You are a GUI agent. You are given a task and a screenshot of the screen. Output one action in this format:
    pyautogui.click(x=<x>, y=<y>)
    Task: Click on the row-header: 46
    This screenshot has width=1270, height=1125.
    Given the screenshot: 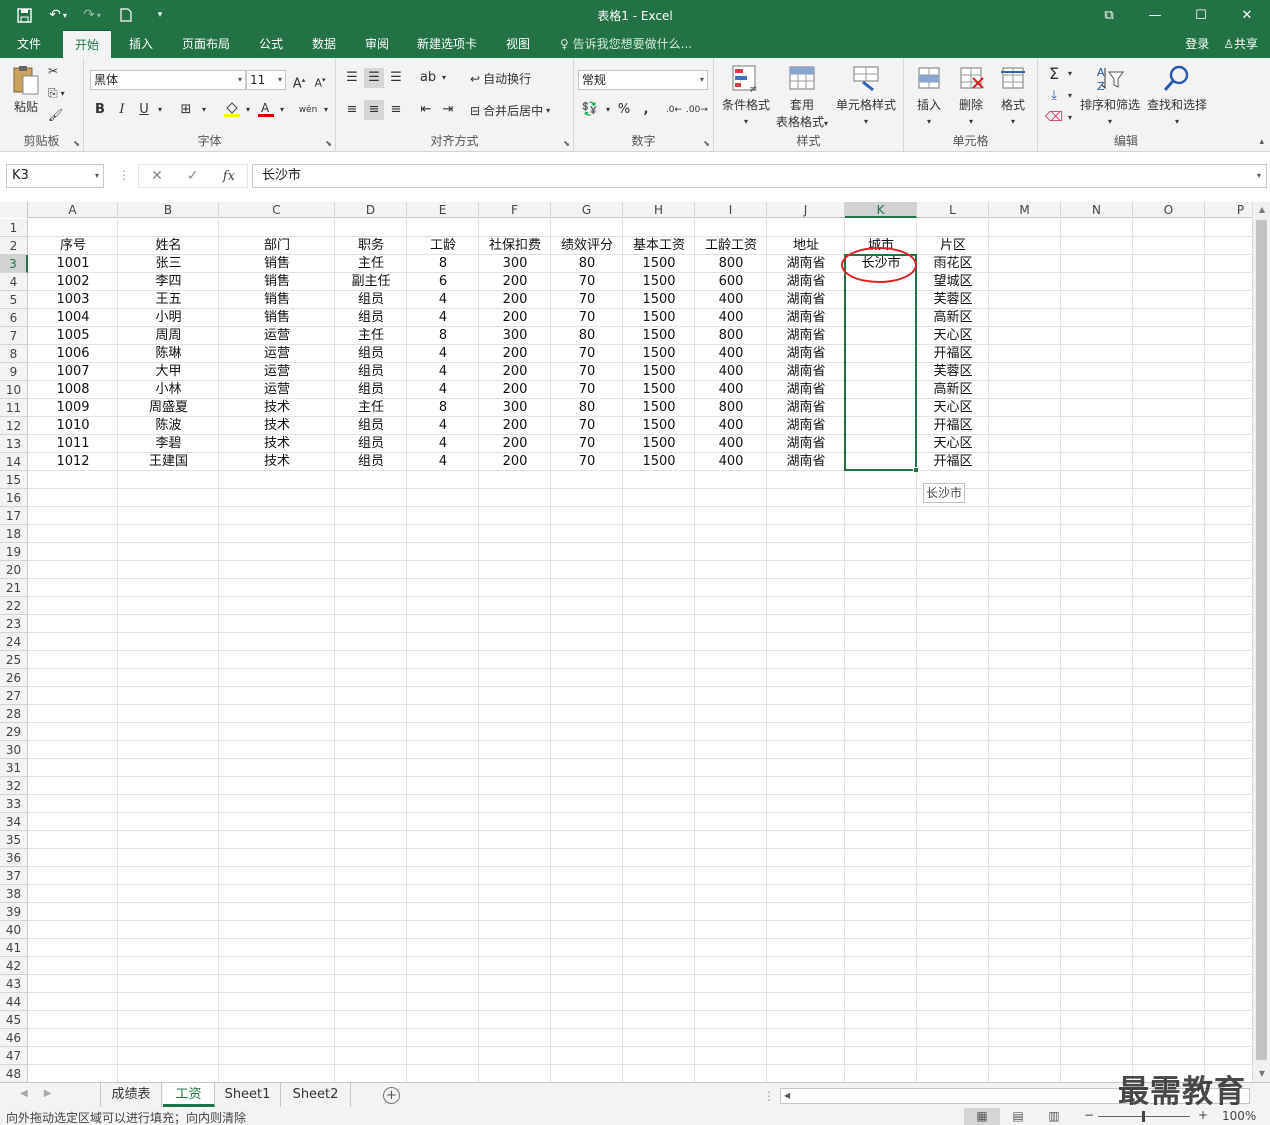 What is the action you would take?
    pyautogui.click(x=14, y=1038)
    